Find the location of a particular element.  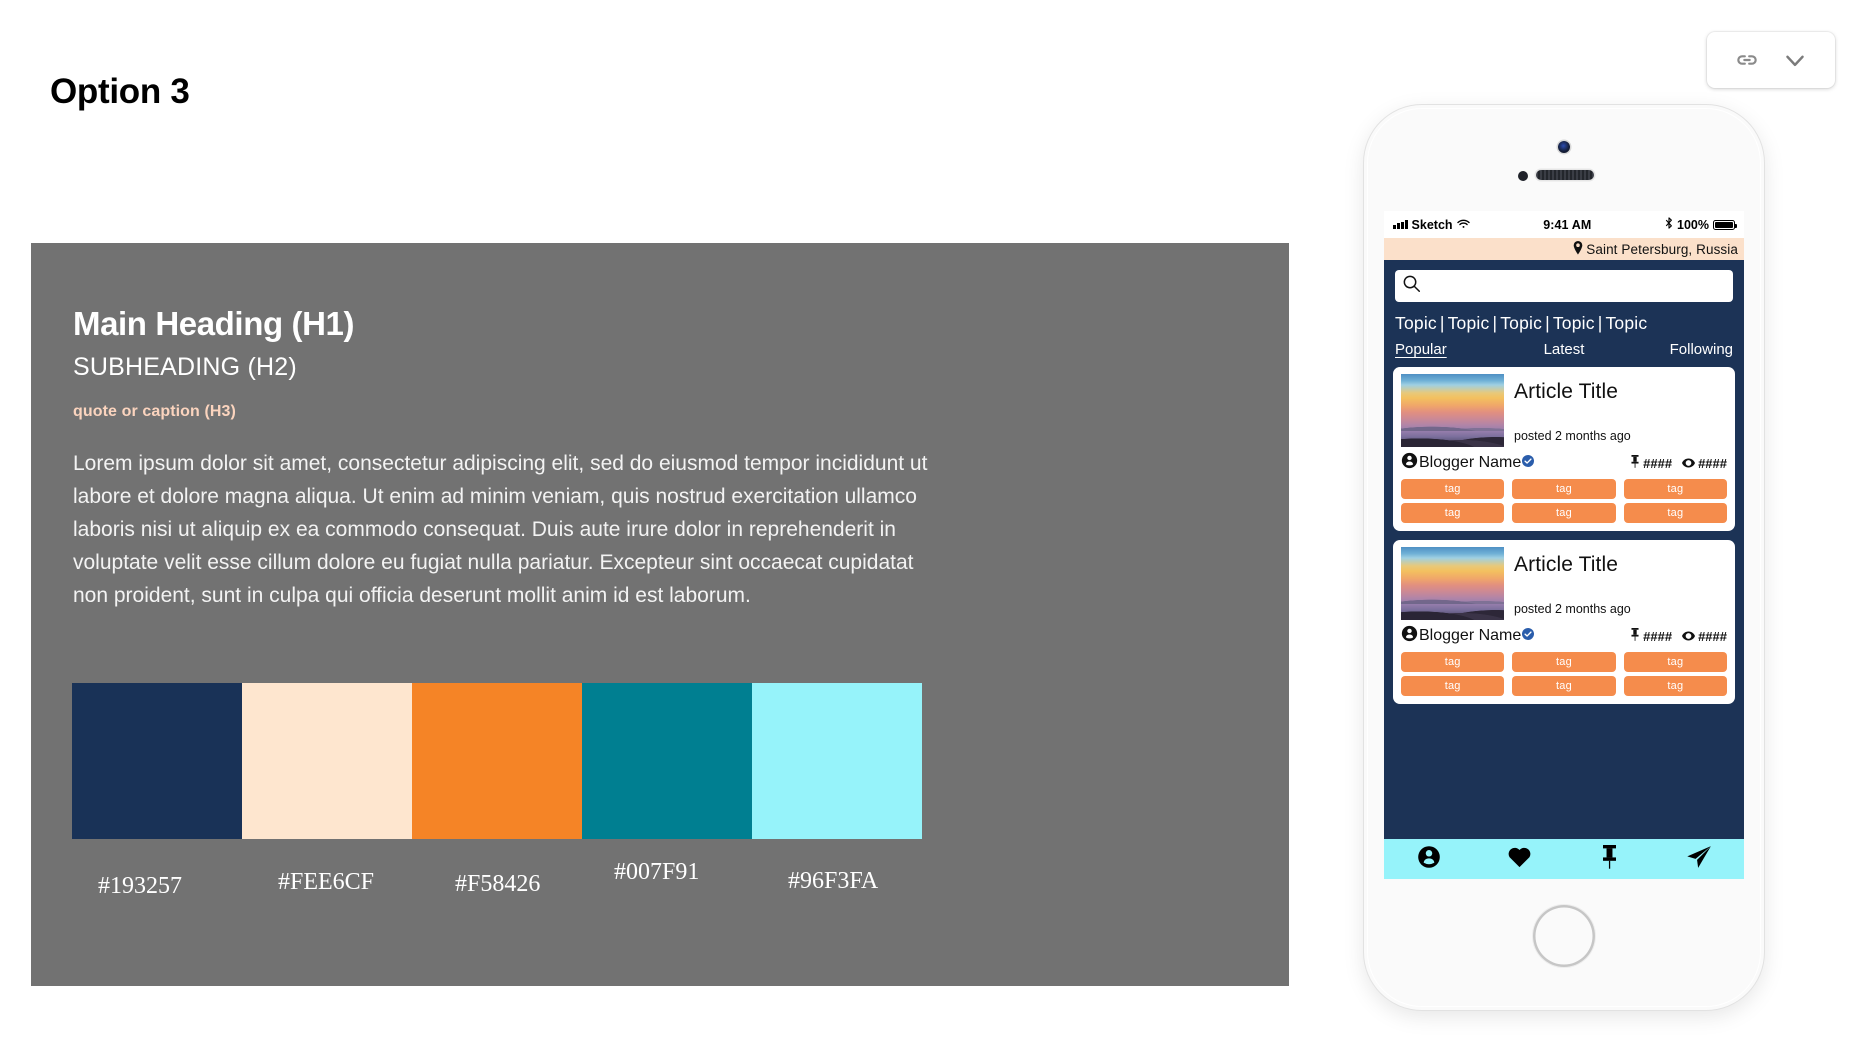

feed-tabs: Popular Latest Following is located at coordinates (1564, 346).